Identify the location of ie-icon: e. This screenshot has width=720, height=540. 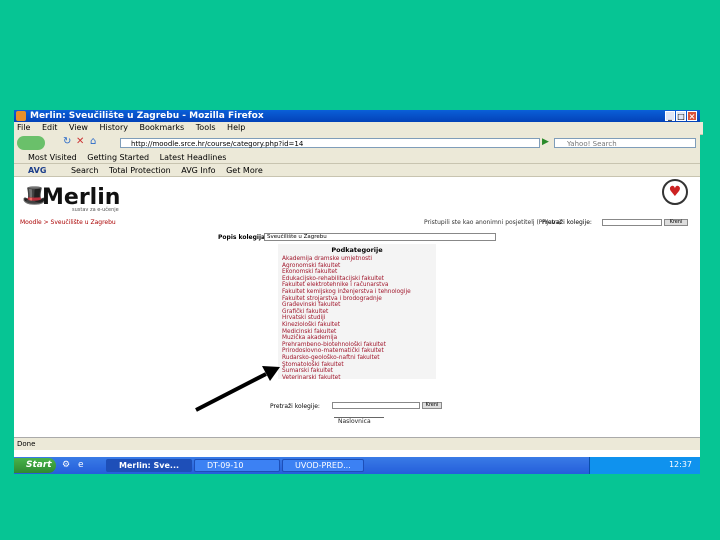
(81, 465).